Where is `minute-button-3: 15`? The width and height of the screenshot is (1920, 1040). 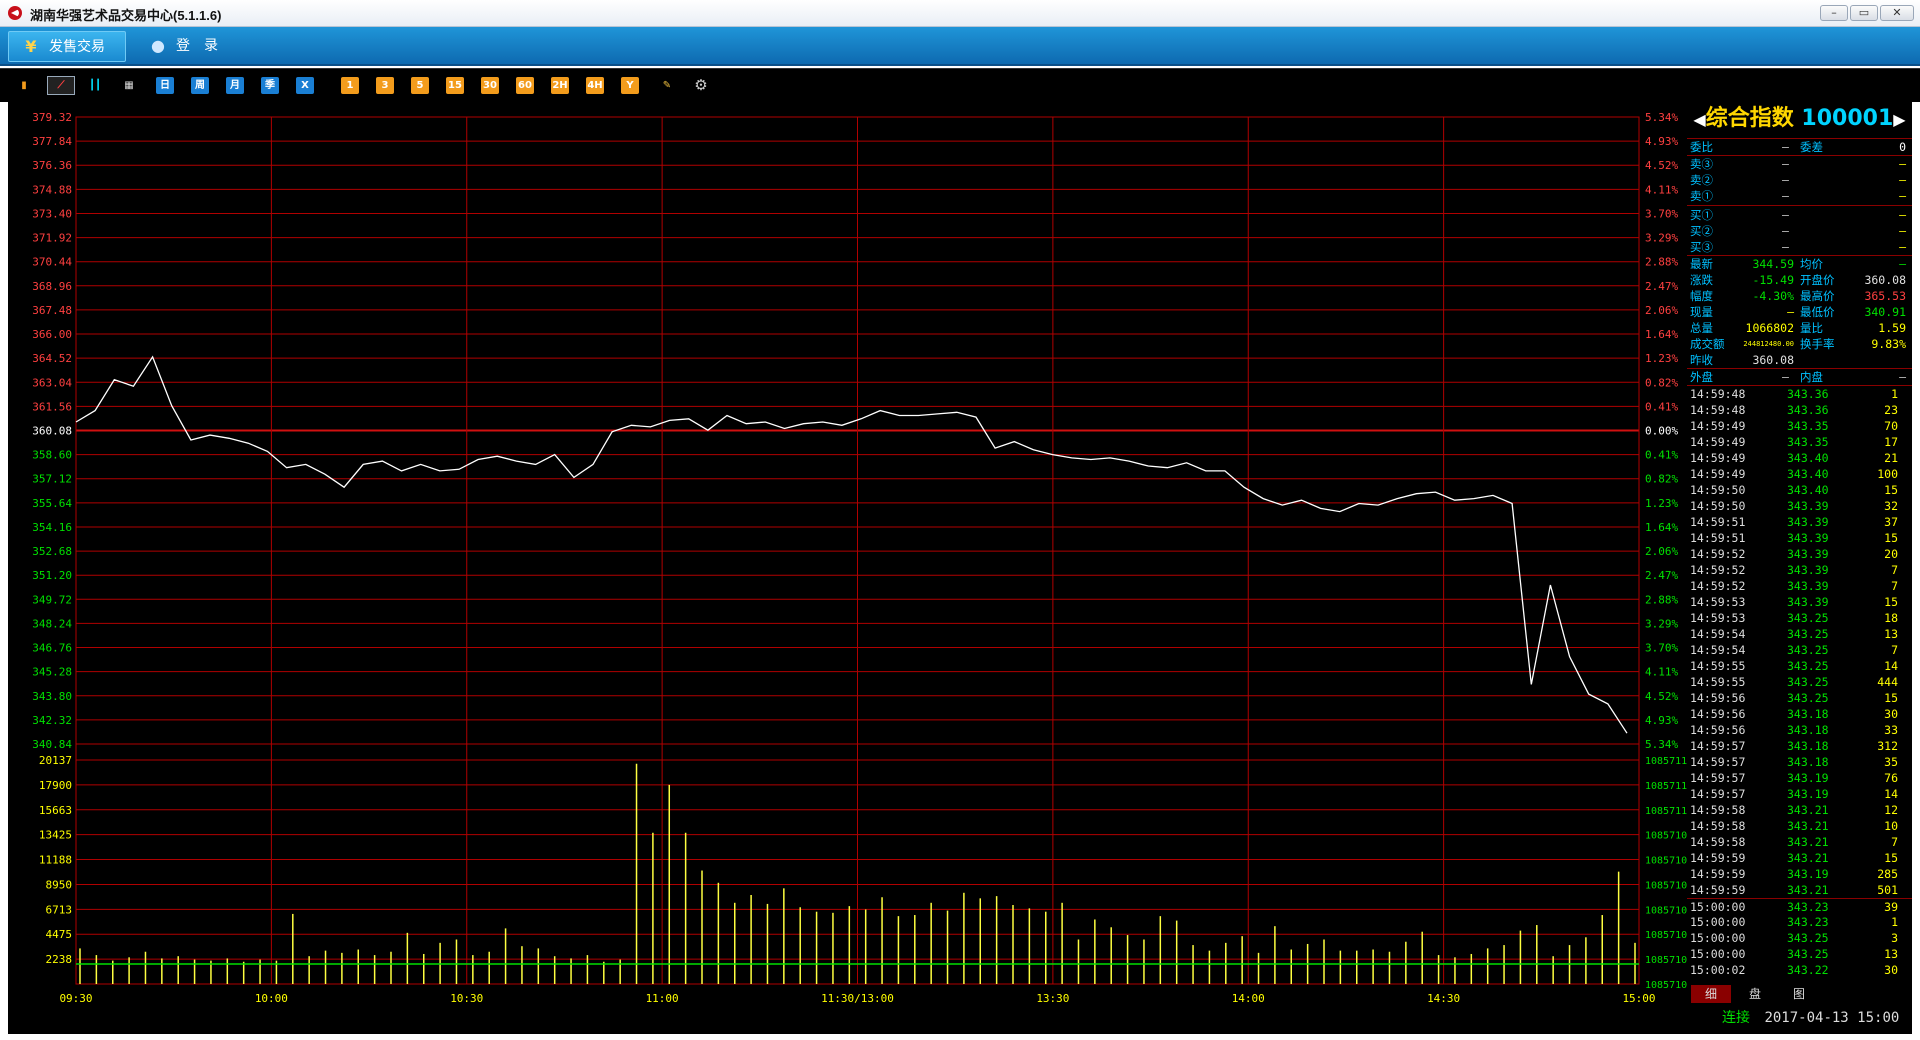
minute-button-3: 15 is located at coordinates (455, 85).